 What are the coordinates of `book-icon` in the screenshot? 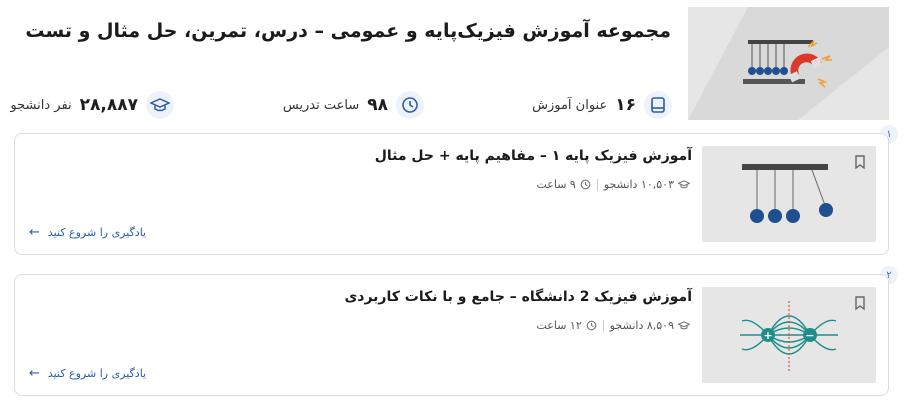 It's located at (658, 105).